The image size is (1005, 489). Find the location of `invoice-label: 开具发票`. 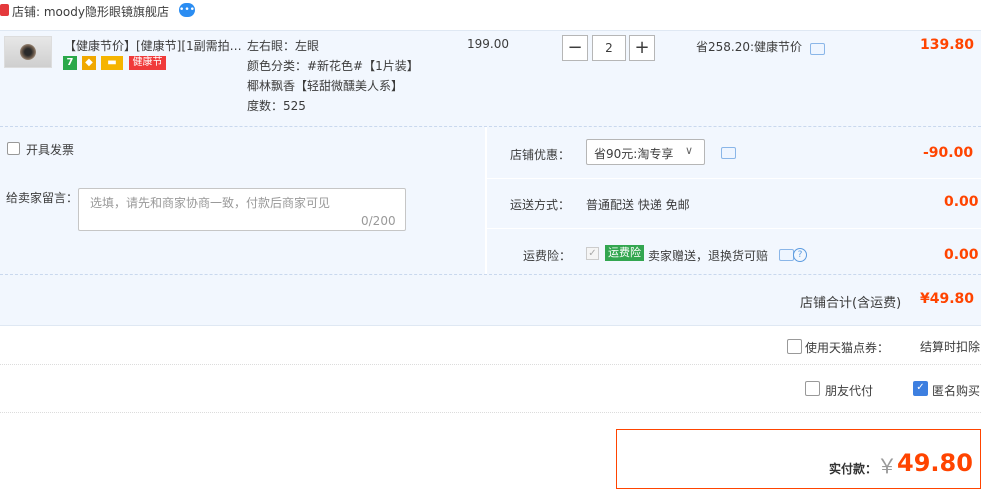

invoice-label: 开具发票 is located at coordinates (50, 150).